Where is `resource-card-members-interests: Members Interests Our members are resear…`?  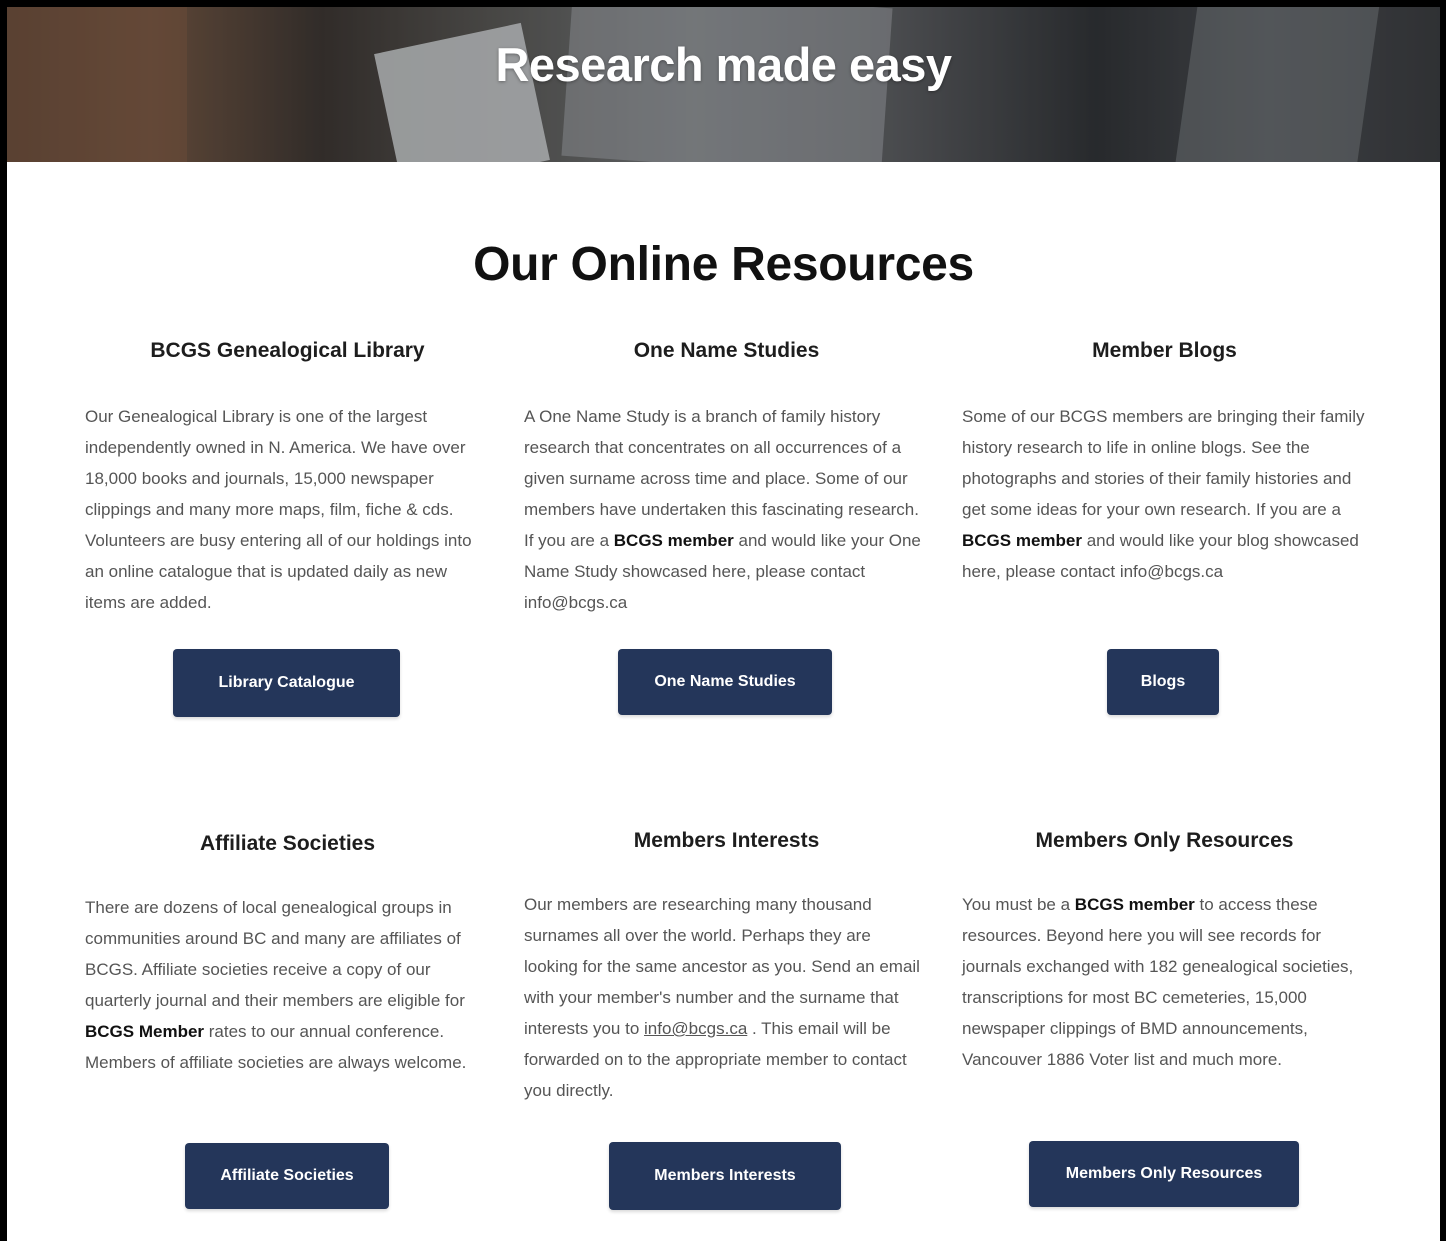 resource-card-members-interests: Members Interests Our members are resear… is located at coordinates (726, 967).